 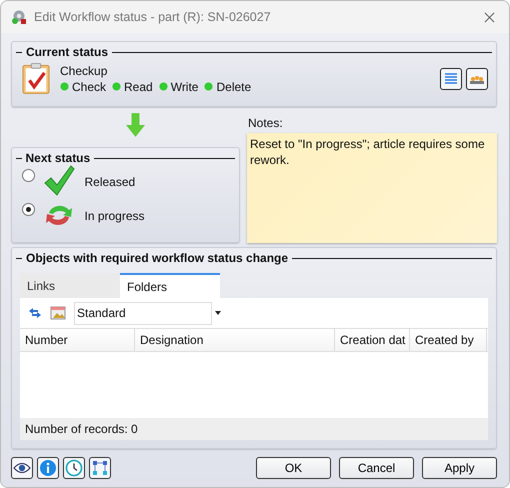 What do you see at coordinates (81, 429) in the screenshot?
I see `record-count: Number of records: 0` at bounding box center [81, 429].